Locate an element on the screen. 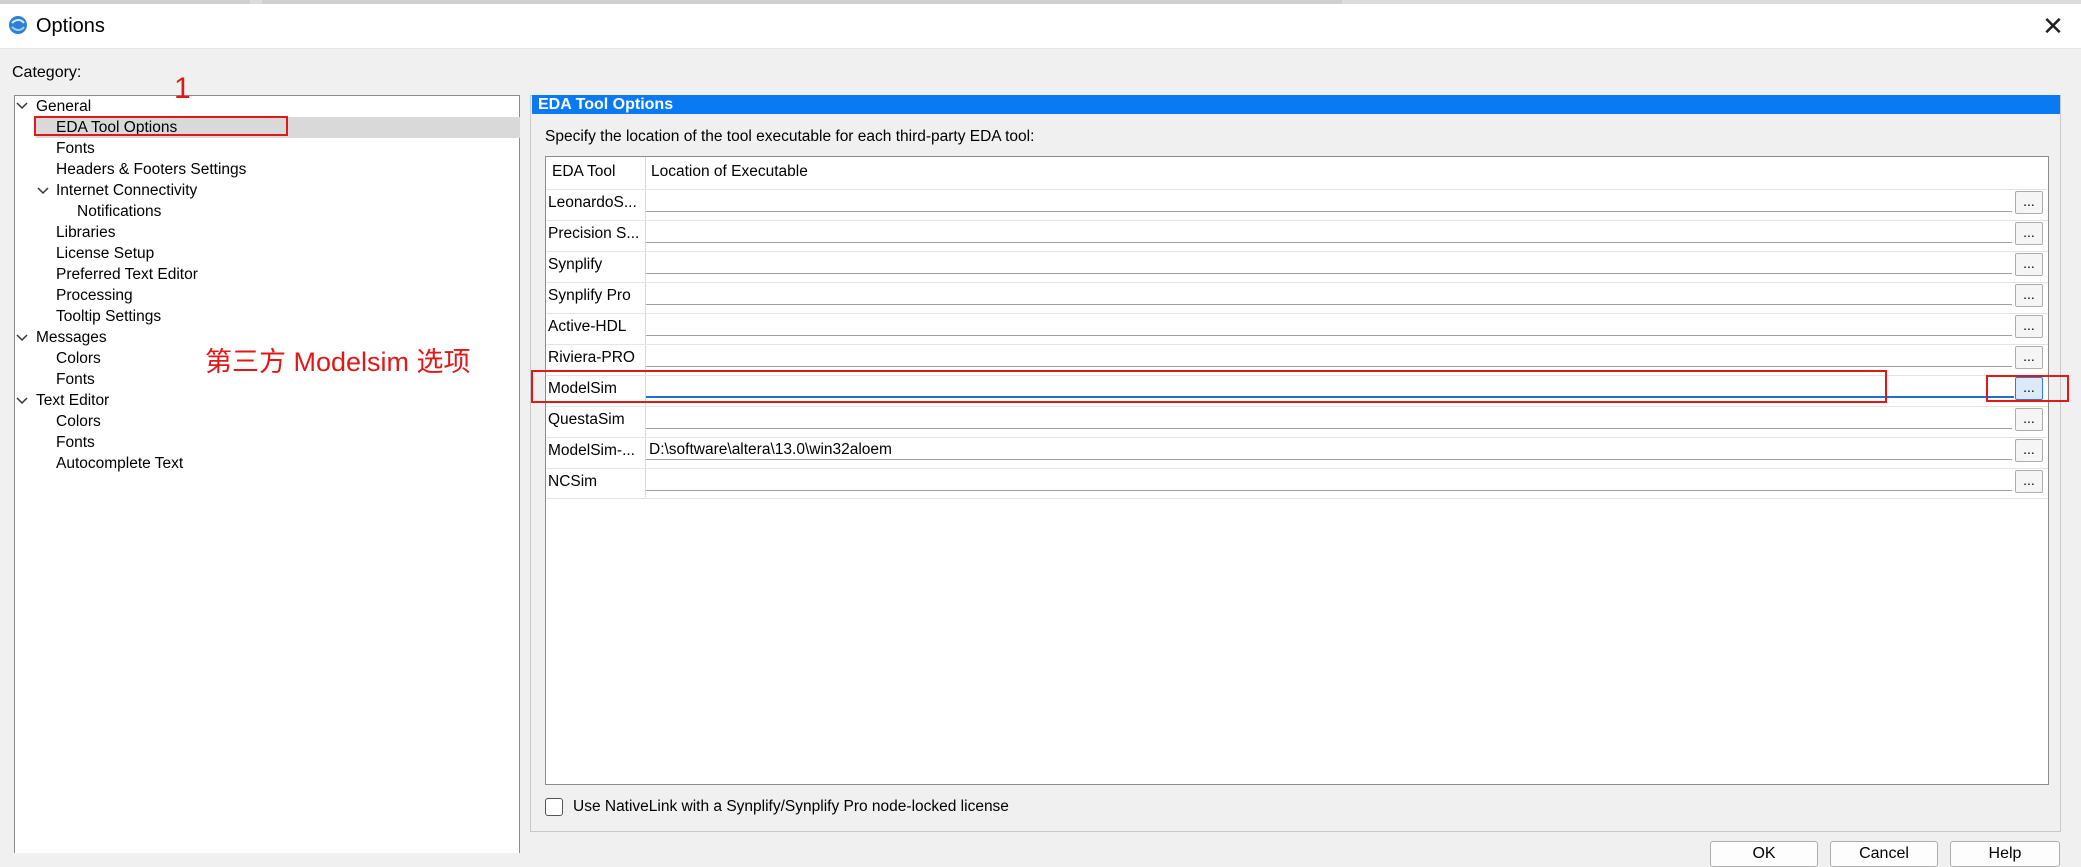 Image resolution: width=2081 pixels, height=867 pixels. tree-item-messages: Messages is located at coordinates (71, 337).